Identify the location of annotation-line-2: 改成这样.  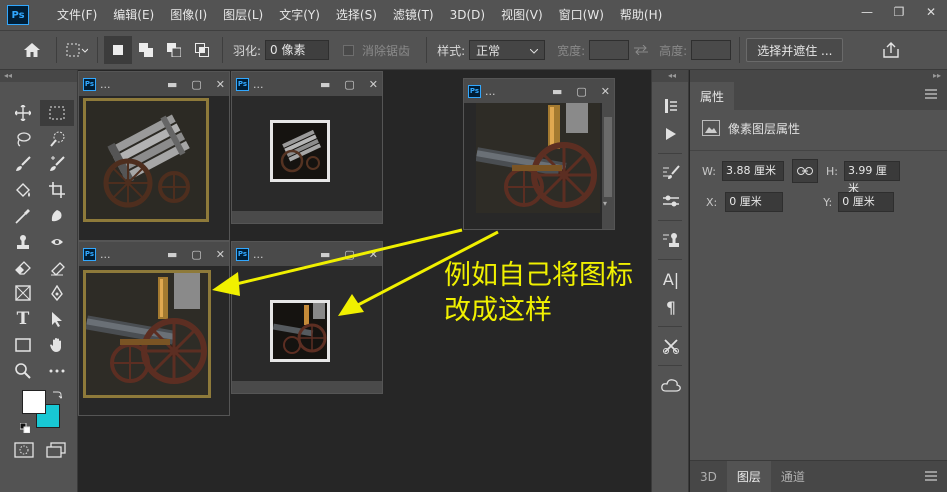
(498, 310).